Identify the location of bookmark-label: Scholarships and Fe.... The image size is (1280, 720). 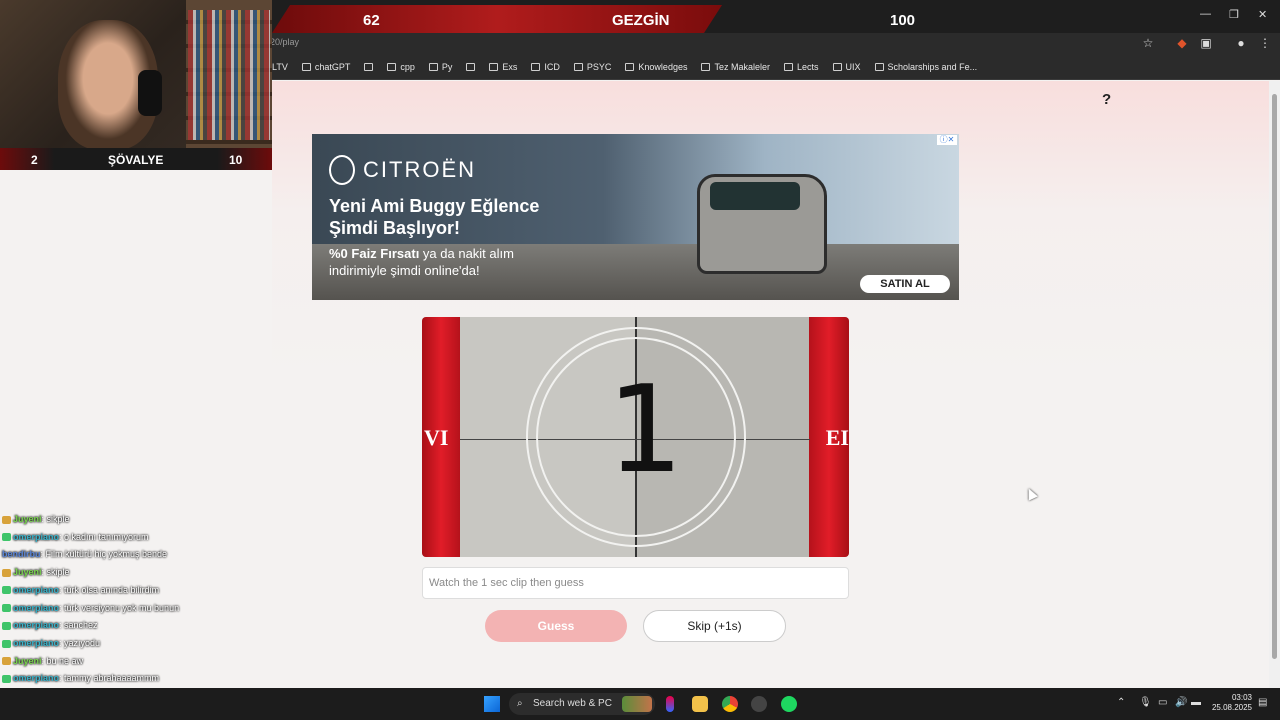
(932, 67).